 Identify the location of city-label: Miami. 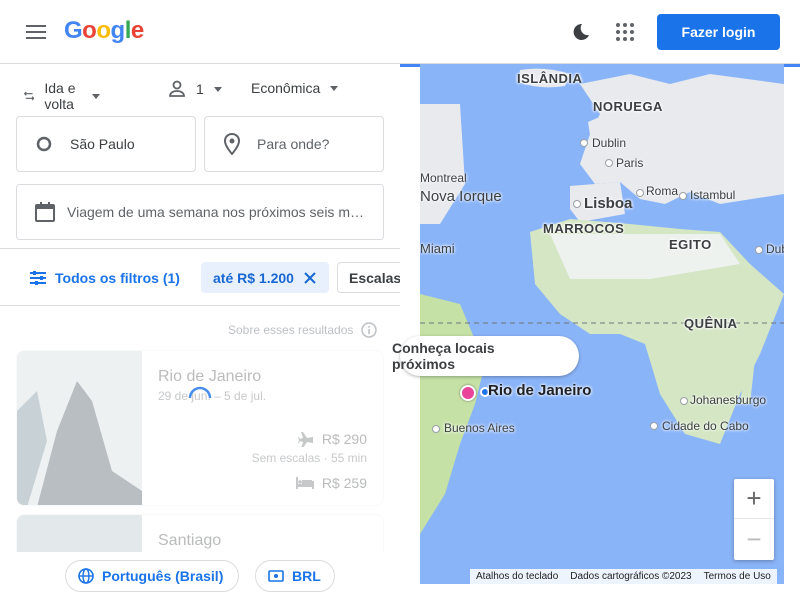
(437, 248).